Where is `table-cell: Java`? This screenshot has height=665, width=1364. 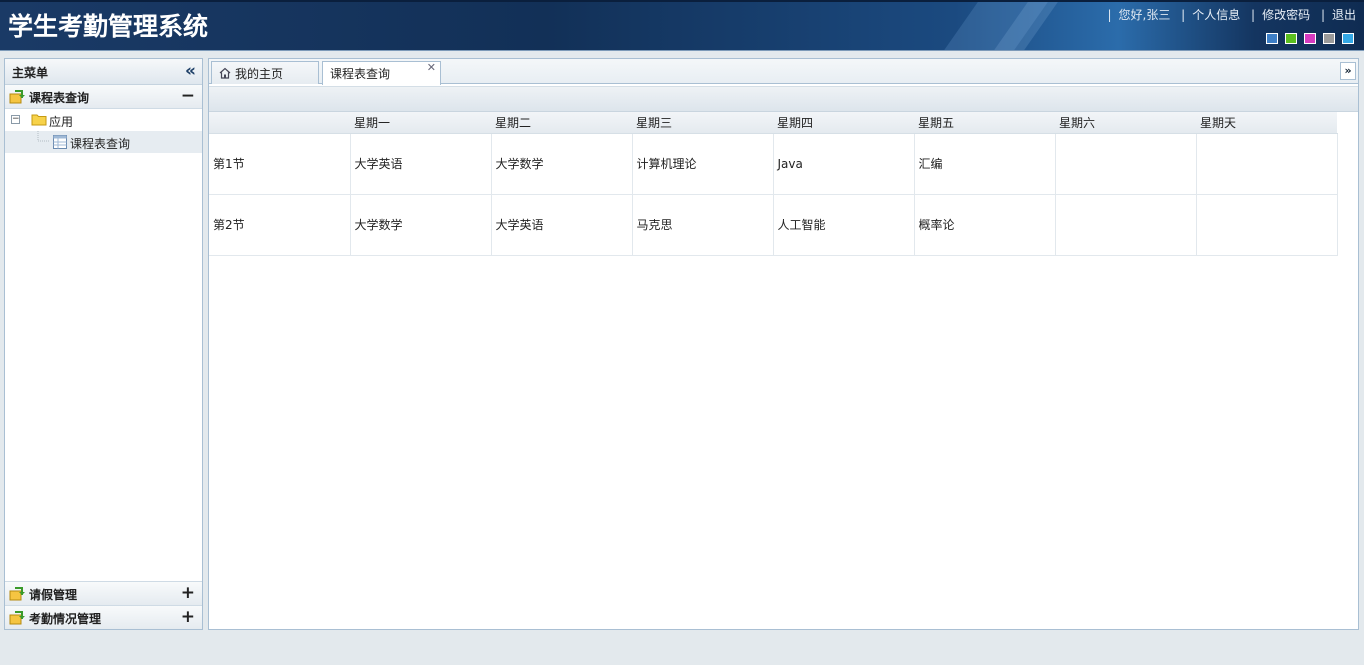
table-cell: Java is located at coordinates (844, 164).